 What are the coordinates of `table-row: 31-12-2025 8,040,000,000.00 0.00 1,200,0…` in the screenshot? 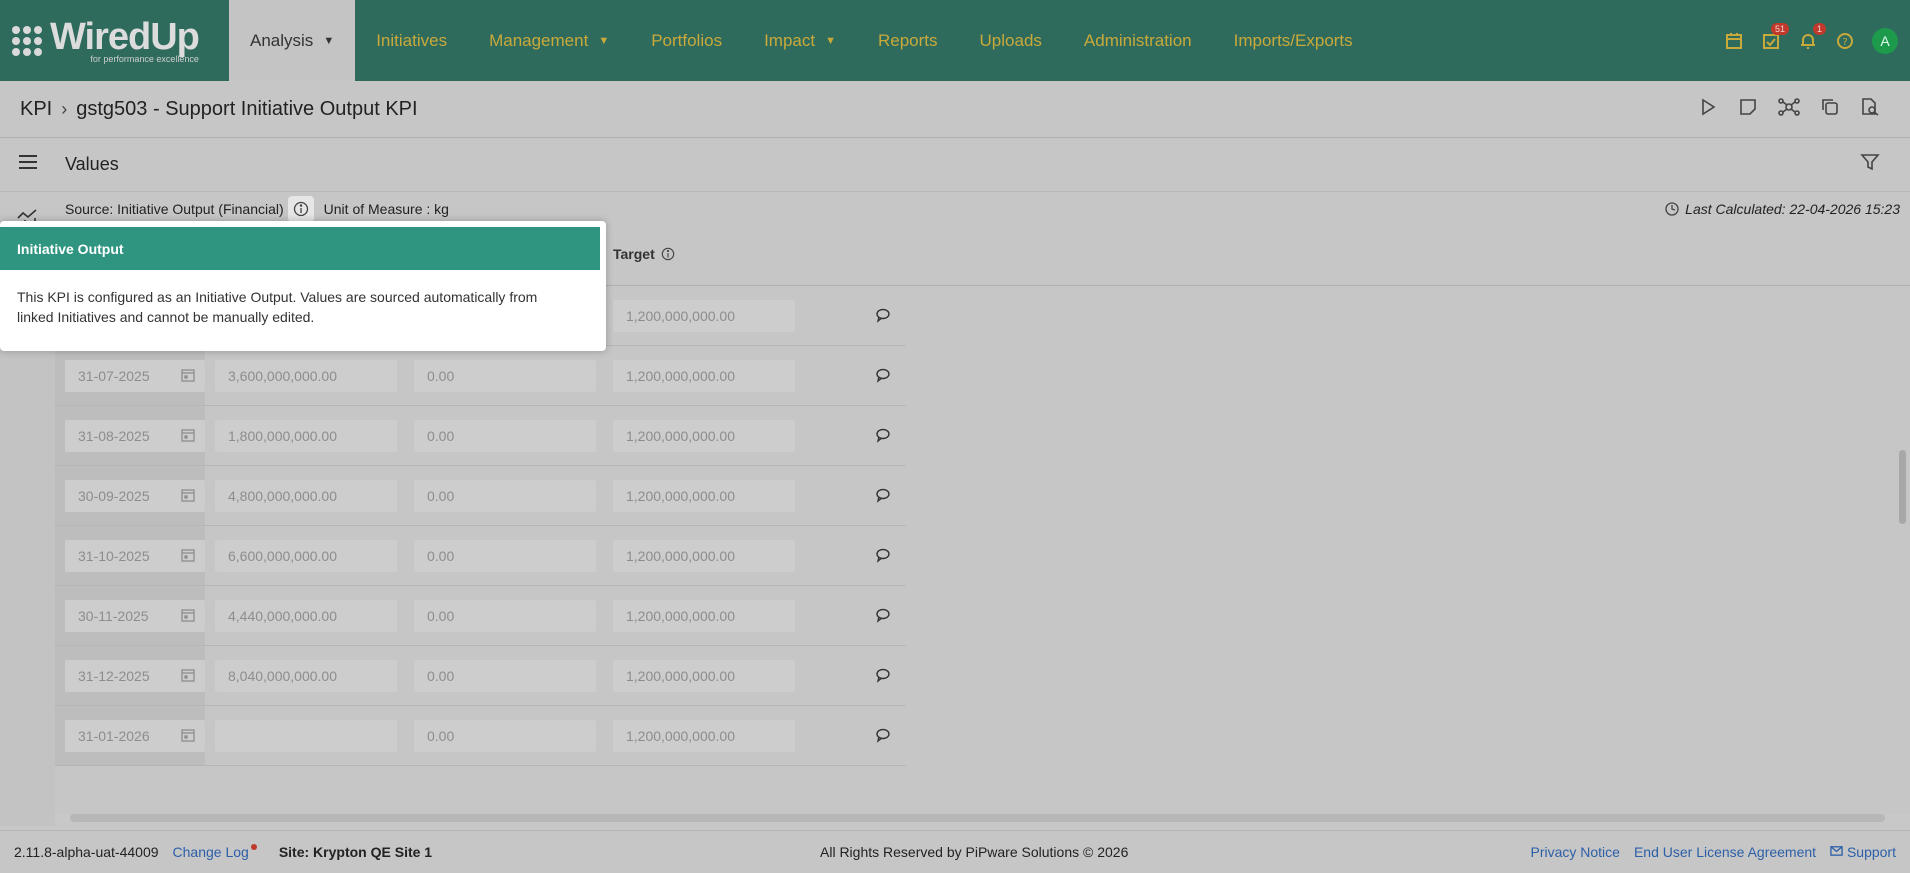 It's located at (480, 676).